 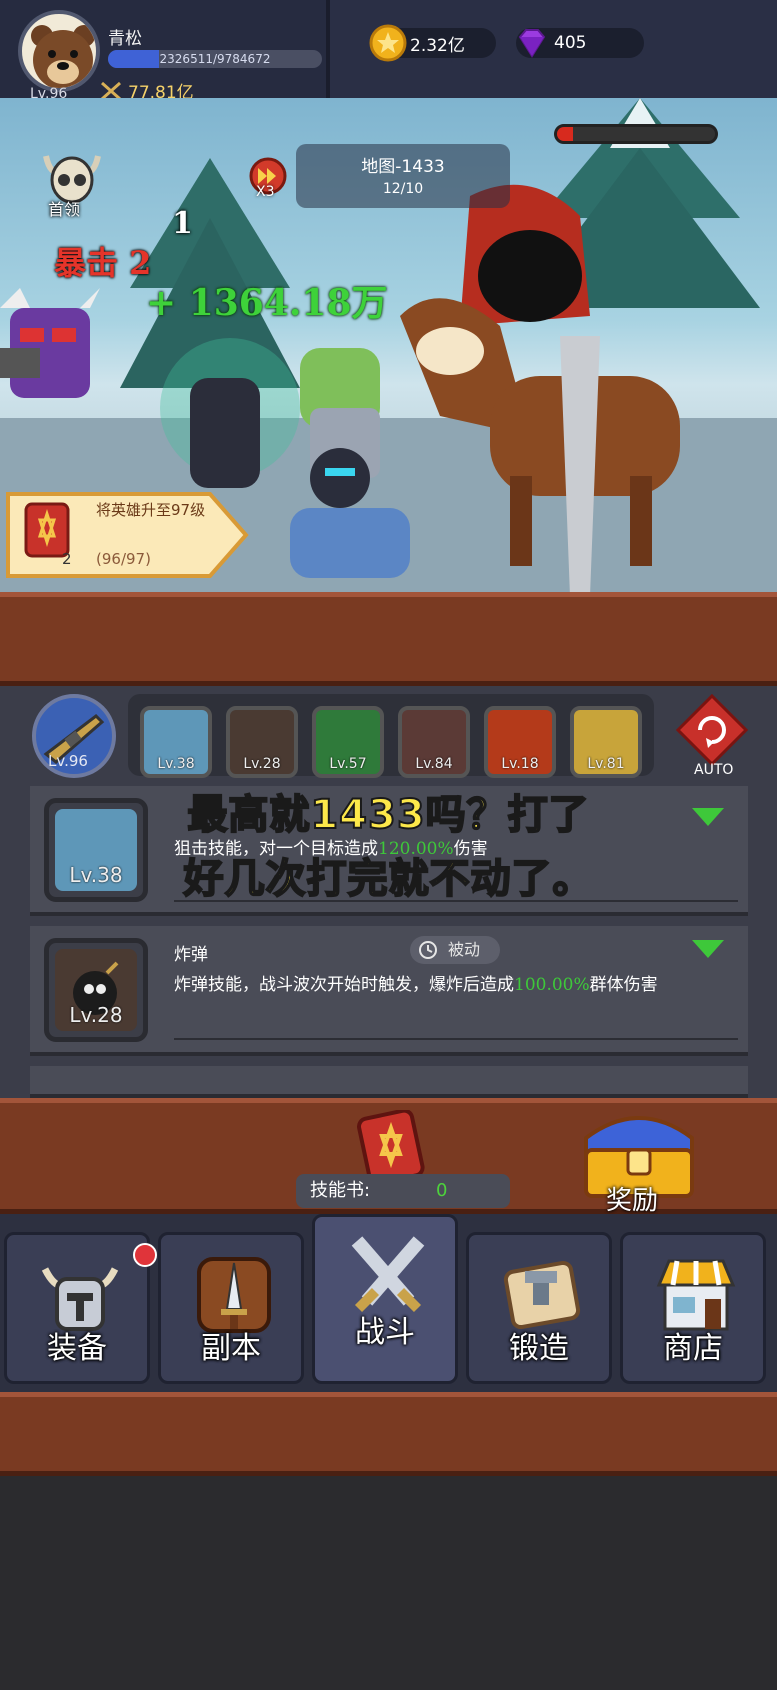 What do you see at coordinates (434, 742) in the screenshot?
I see `rage-skill-icon: Lv.84` at bounding box center [434, 742].